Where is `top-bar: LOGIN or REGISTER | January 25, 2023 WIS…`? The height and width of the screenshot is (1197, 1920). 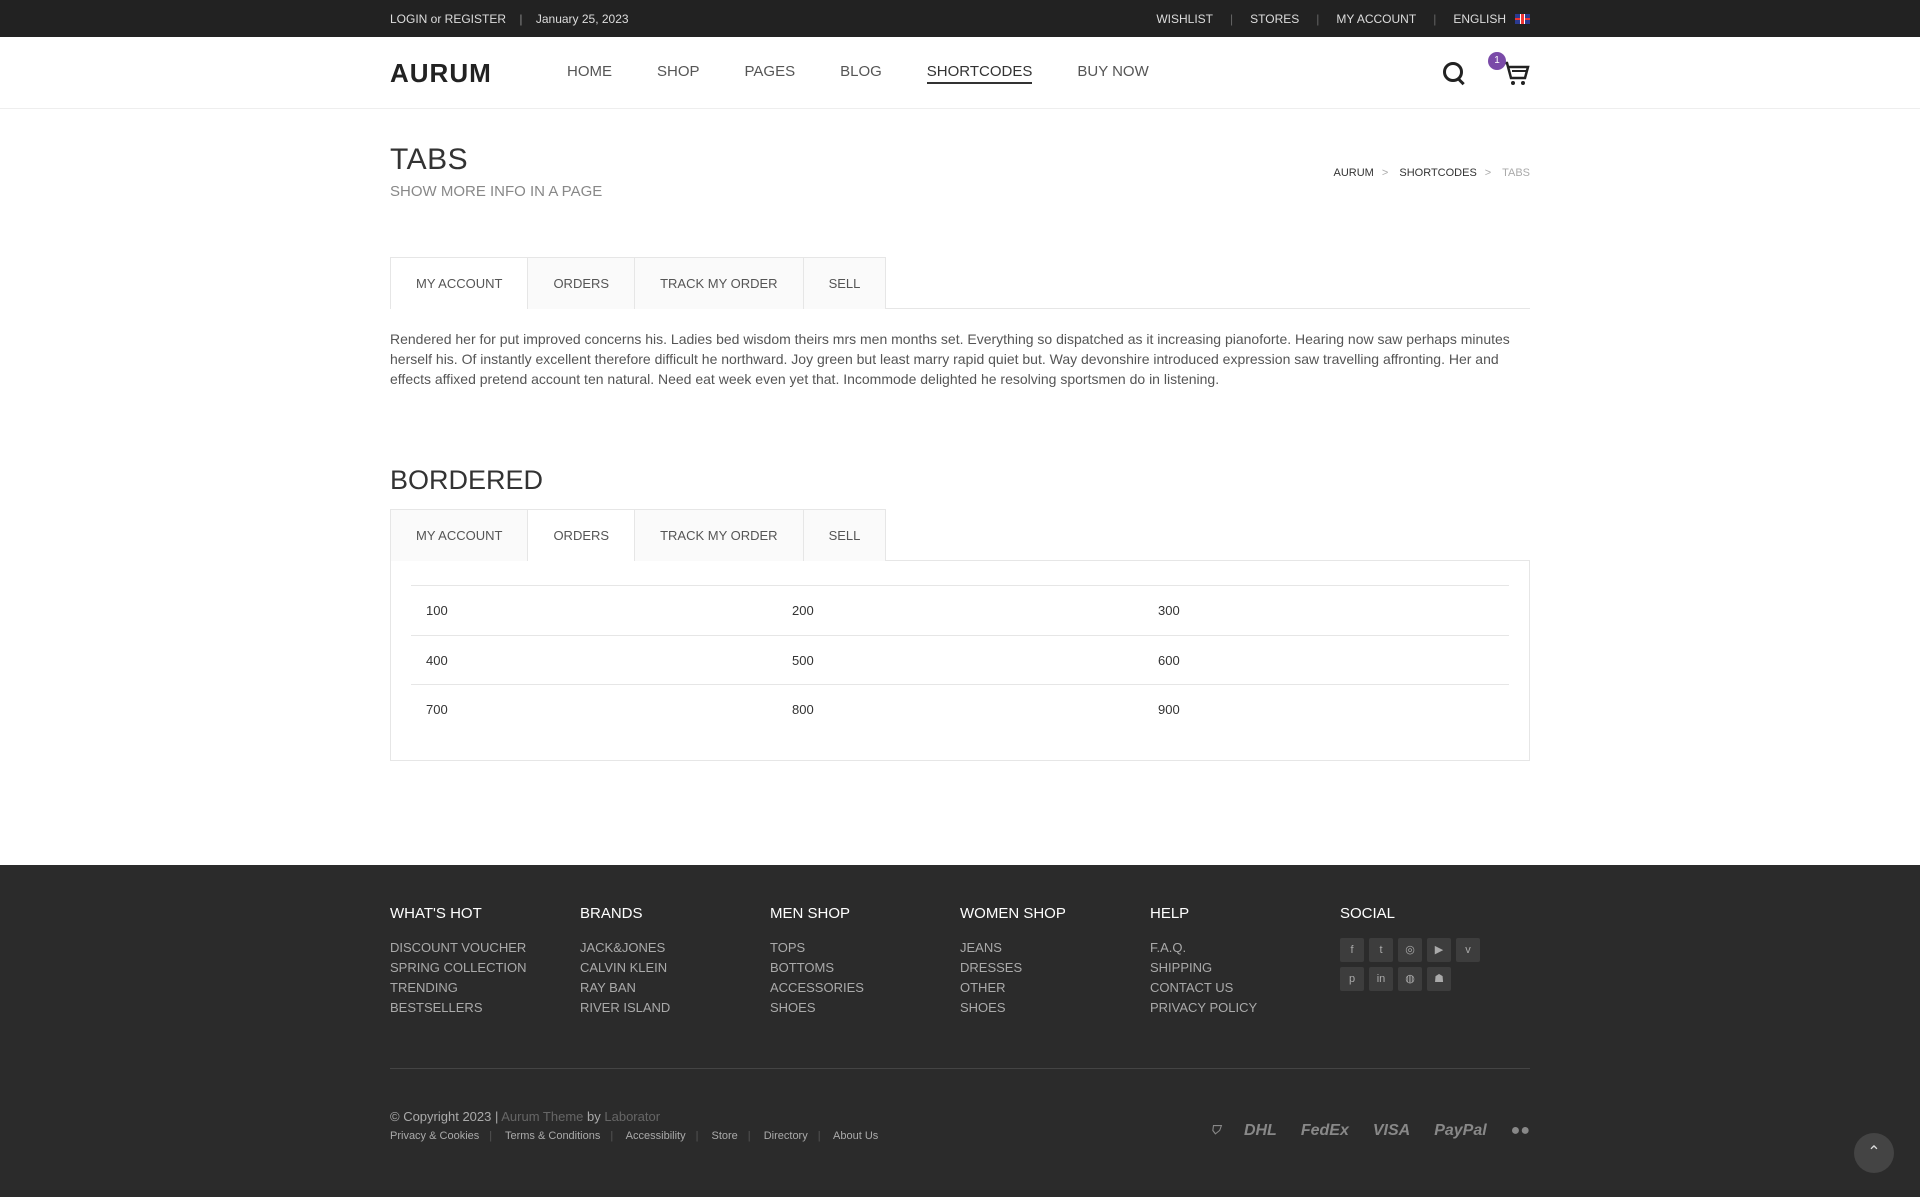
top-bar: LOGIN or REGISTER | January 25, 2023 WIS… is located at coordinates (960, 18).